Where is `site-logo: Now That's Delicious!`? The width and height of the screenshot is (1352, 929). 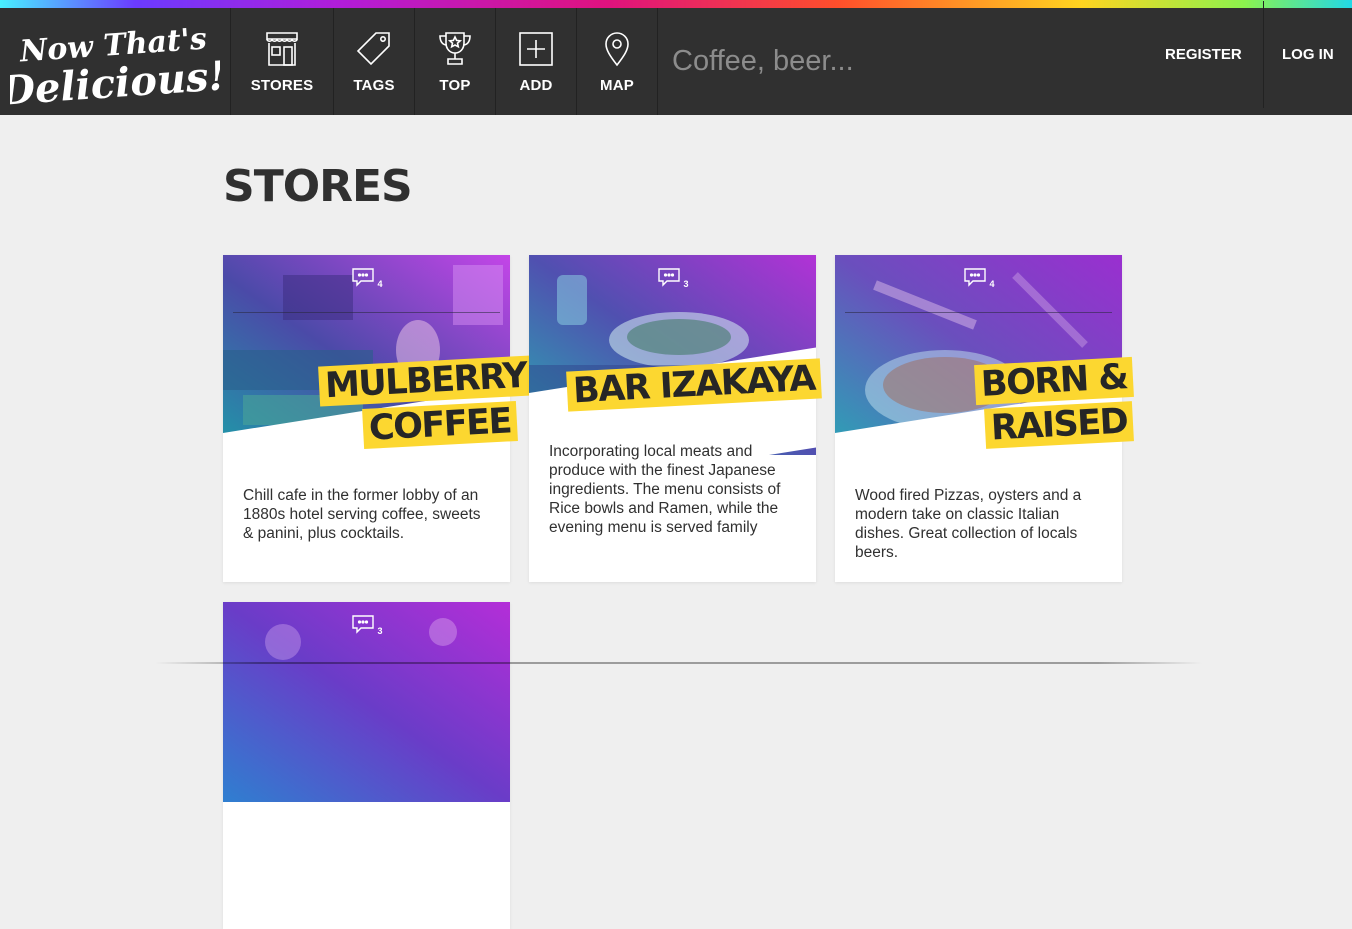
site-logo: Now That's Delicious! is located at coordinates (115, 61).